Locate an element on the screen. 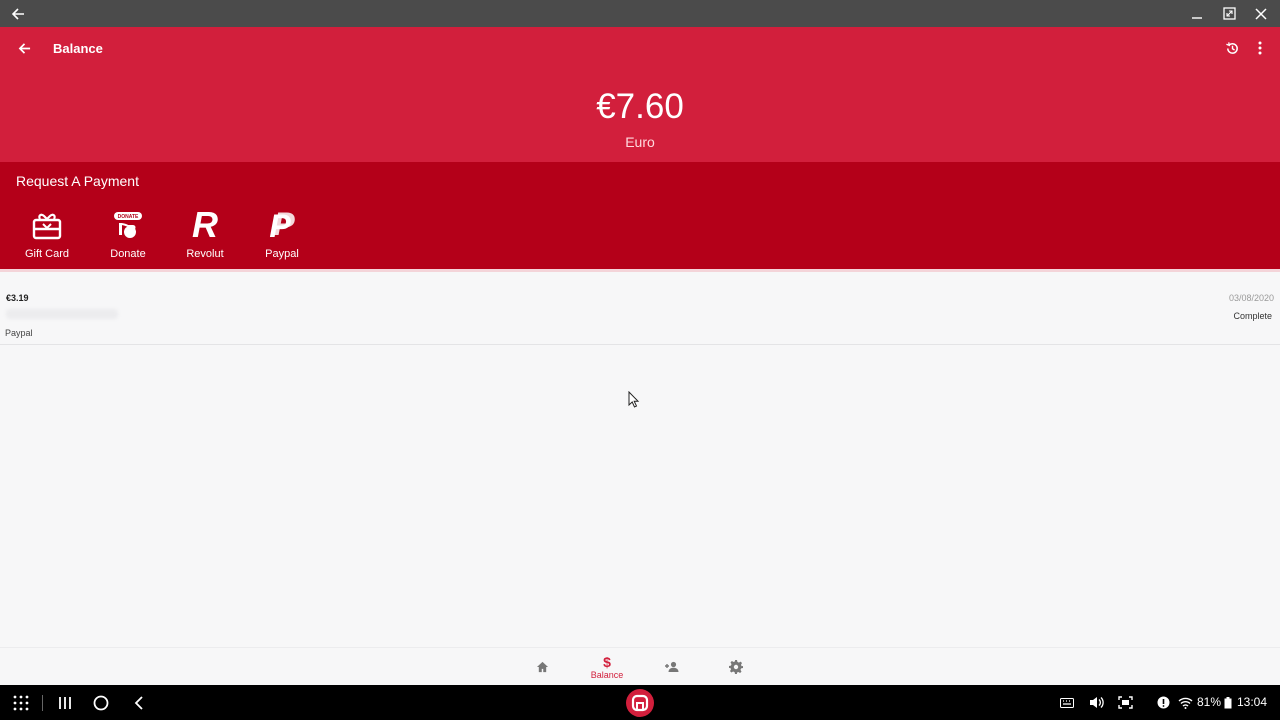  volume-button is located at coordinates (1096, 702).